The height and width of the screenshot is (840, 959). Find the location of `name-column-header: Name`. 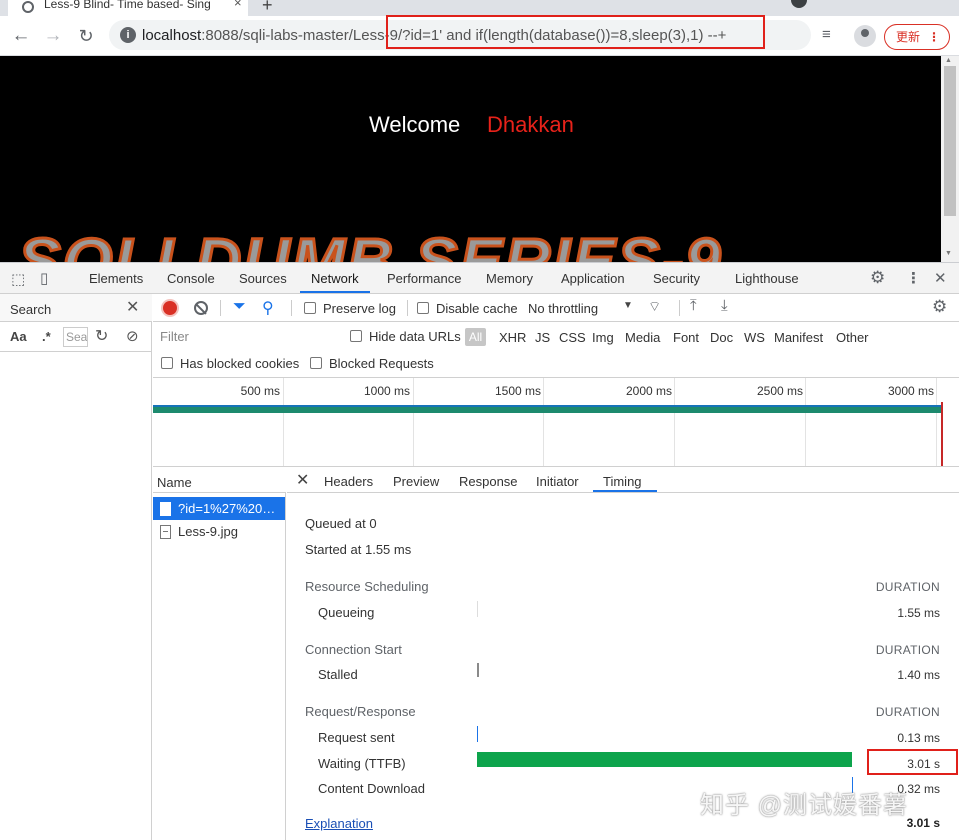

name-column-header: Name is located at coordinates (219, 480).